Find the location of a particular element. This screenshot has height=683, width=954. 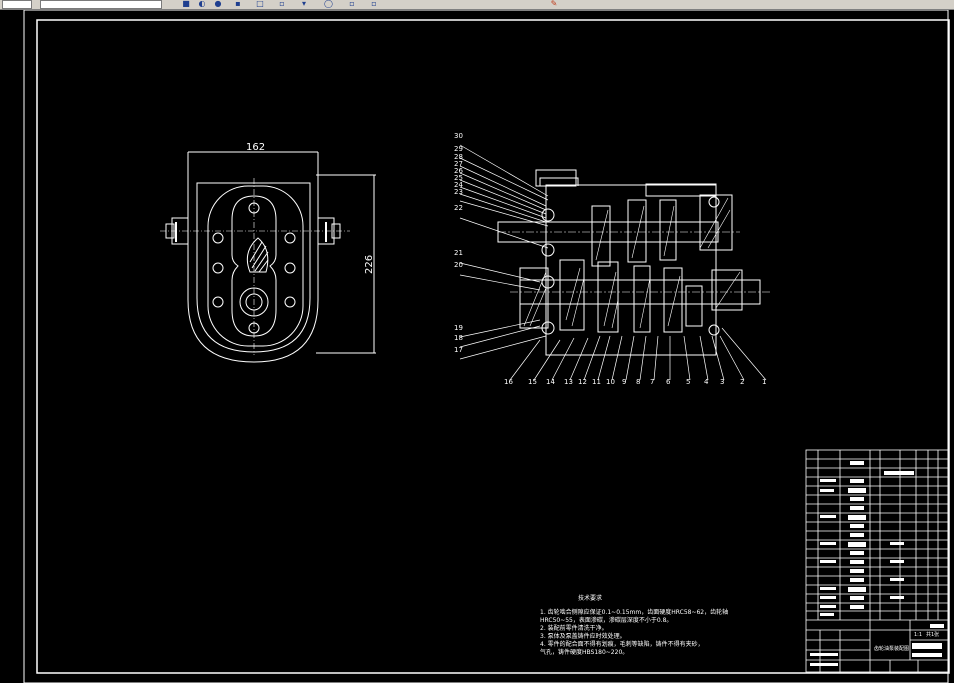

paste-icon: ▫ is located at coordinates (282, 4).